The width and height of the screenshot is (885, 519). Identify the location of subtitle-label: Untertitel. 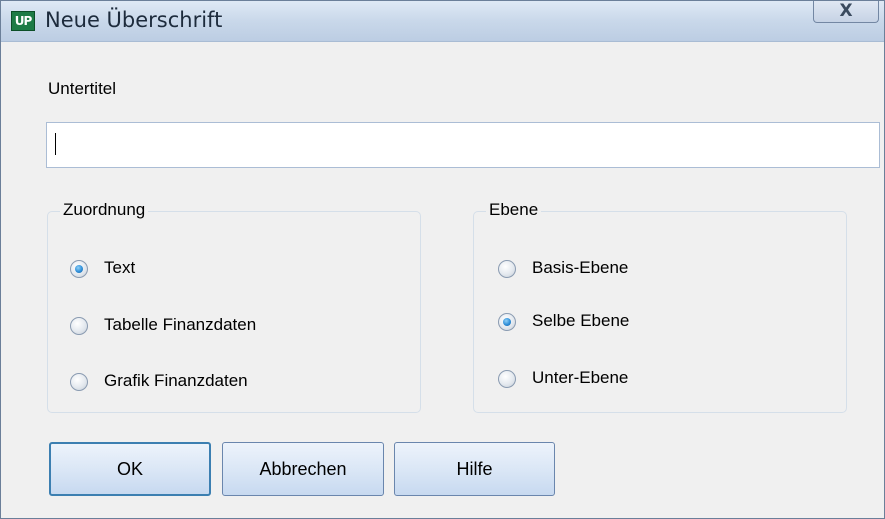
(82, 88).